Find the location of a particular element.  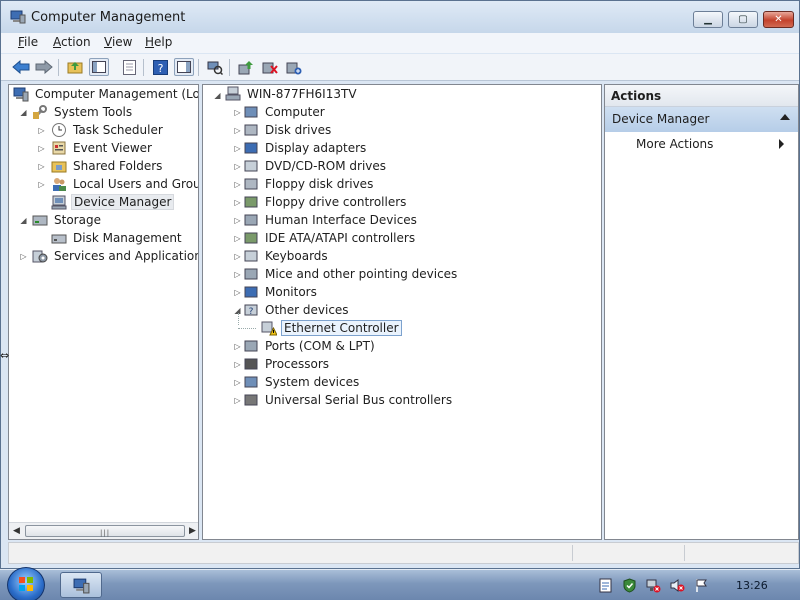

tree-item-task-scheduler: Task Scheduler is located at coordinates (108, 130).